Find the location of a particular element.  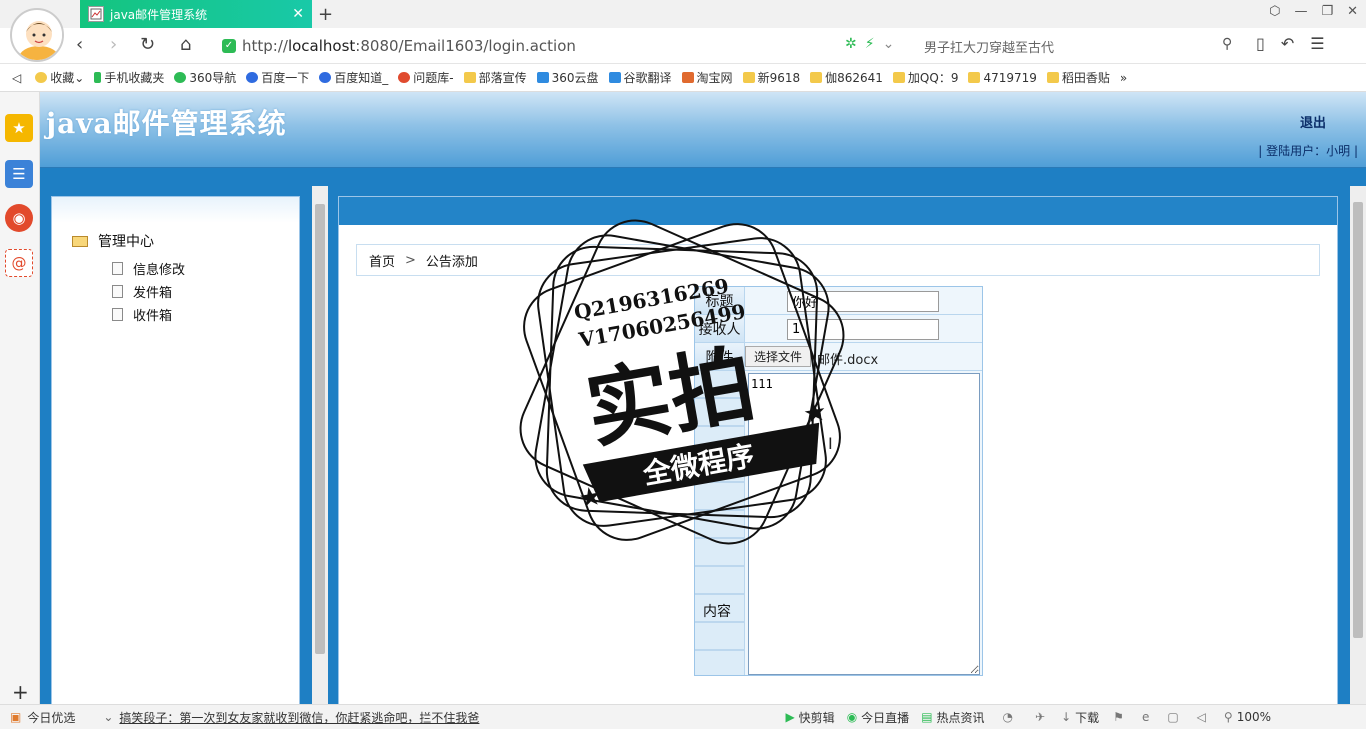

browser-tab-bar: java邮件管理系统 ✕ + ⬡ — ❐ ✕ is located at coordinates (683, 14).